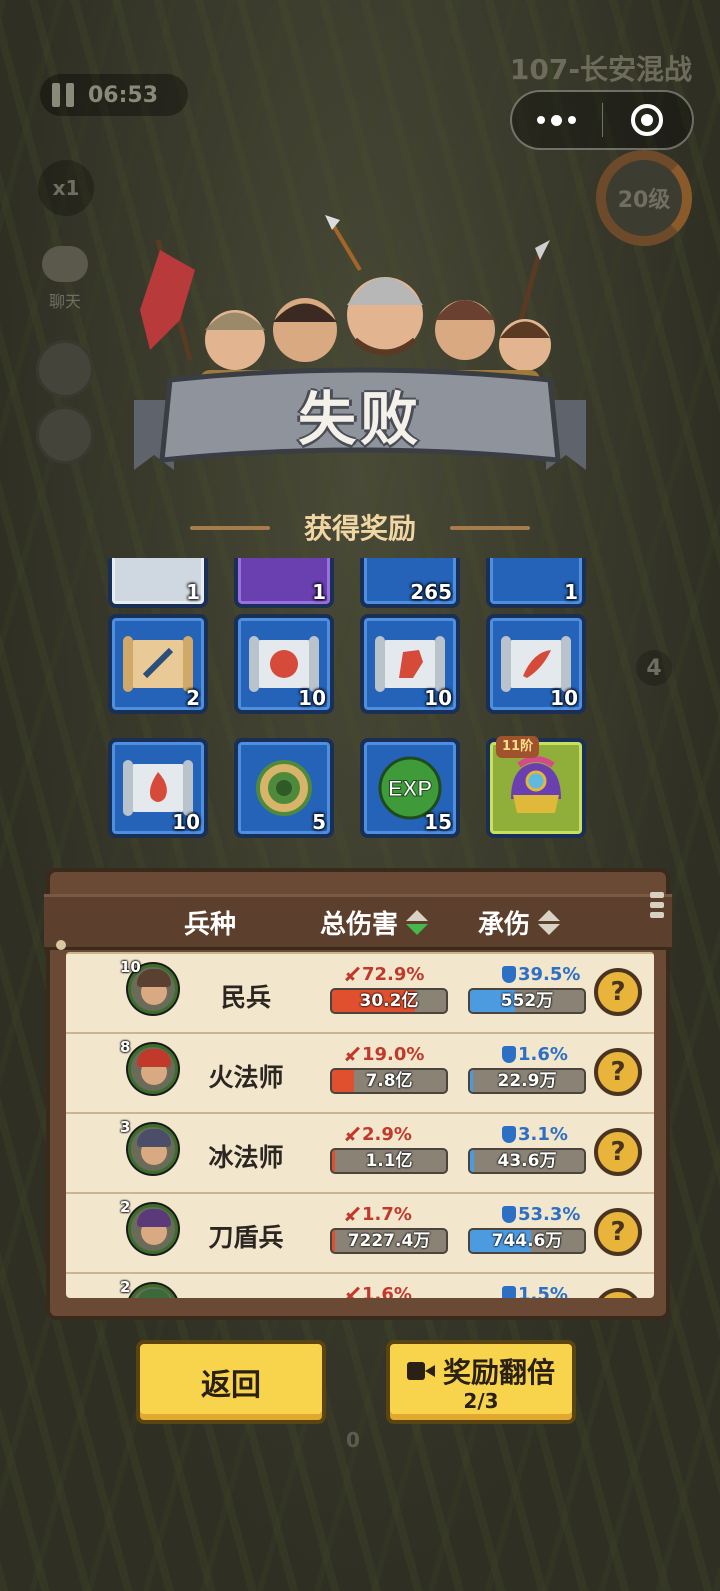 Image resolution: width=720 pixels, height=1591 pixels. I want to click on close-miniprogram-button, so click(648, 120).